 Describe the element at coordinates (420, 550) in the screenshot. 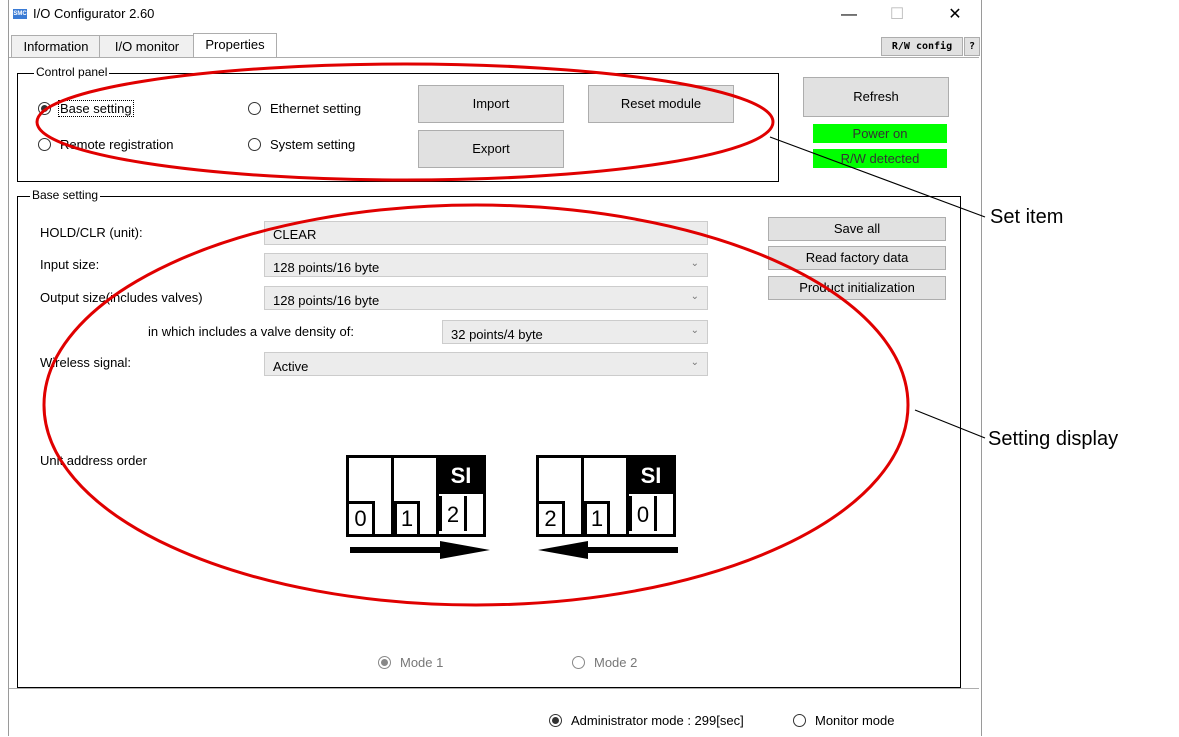

I see `arrow-right-icon` at that location.